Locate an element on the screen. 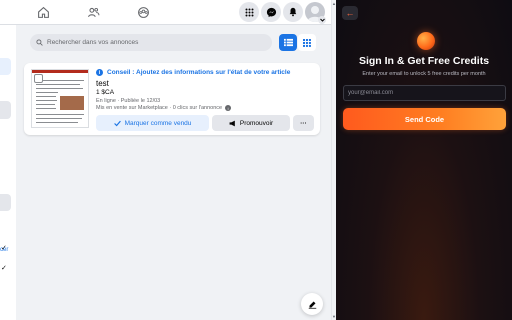 The width and height of the screenshot is (512, 320). promote-label: Promouvoir is located at coordinates (256, 123).